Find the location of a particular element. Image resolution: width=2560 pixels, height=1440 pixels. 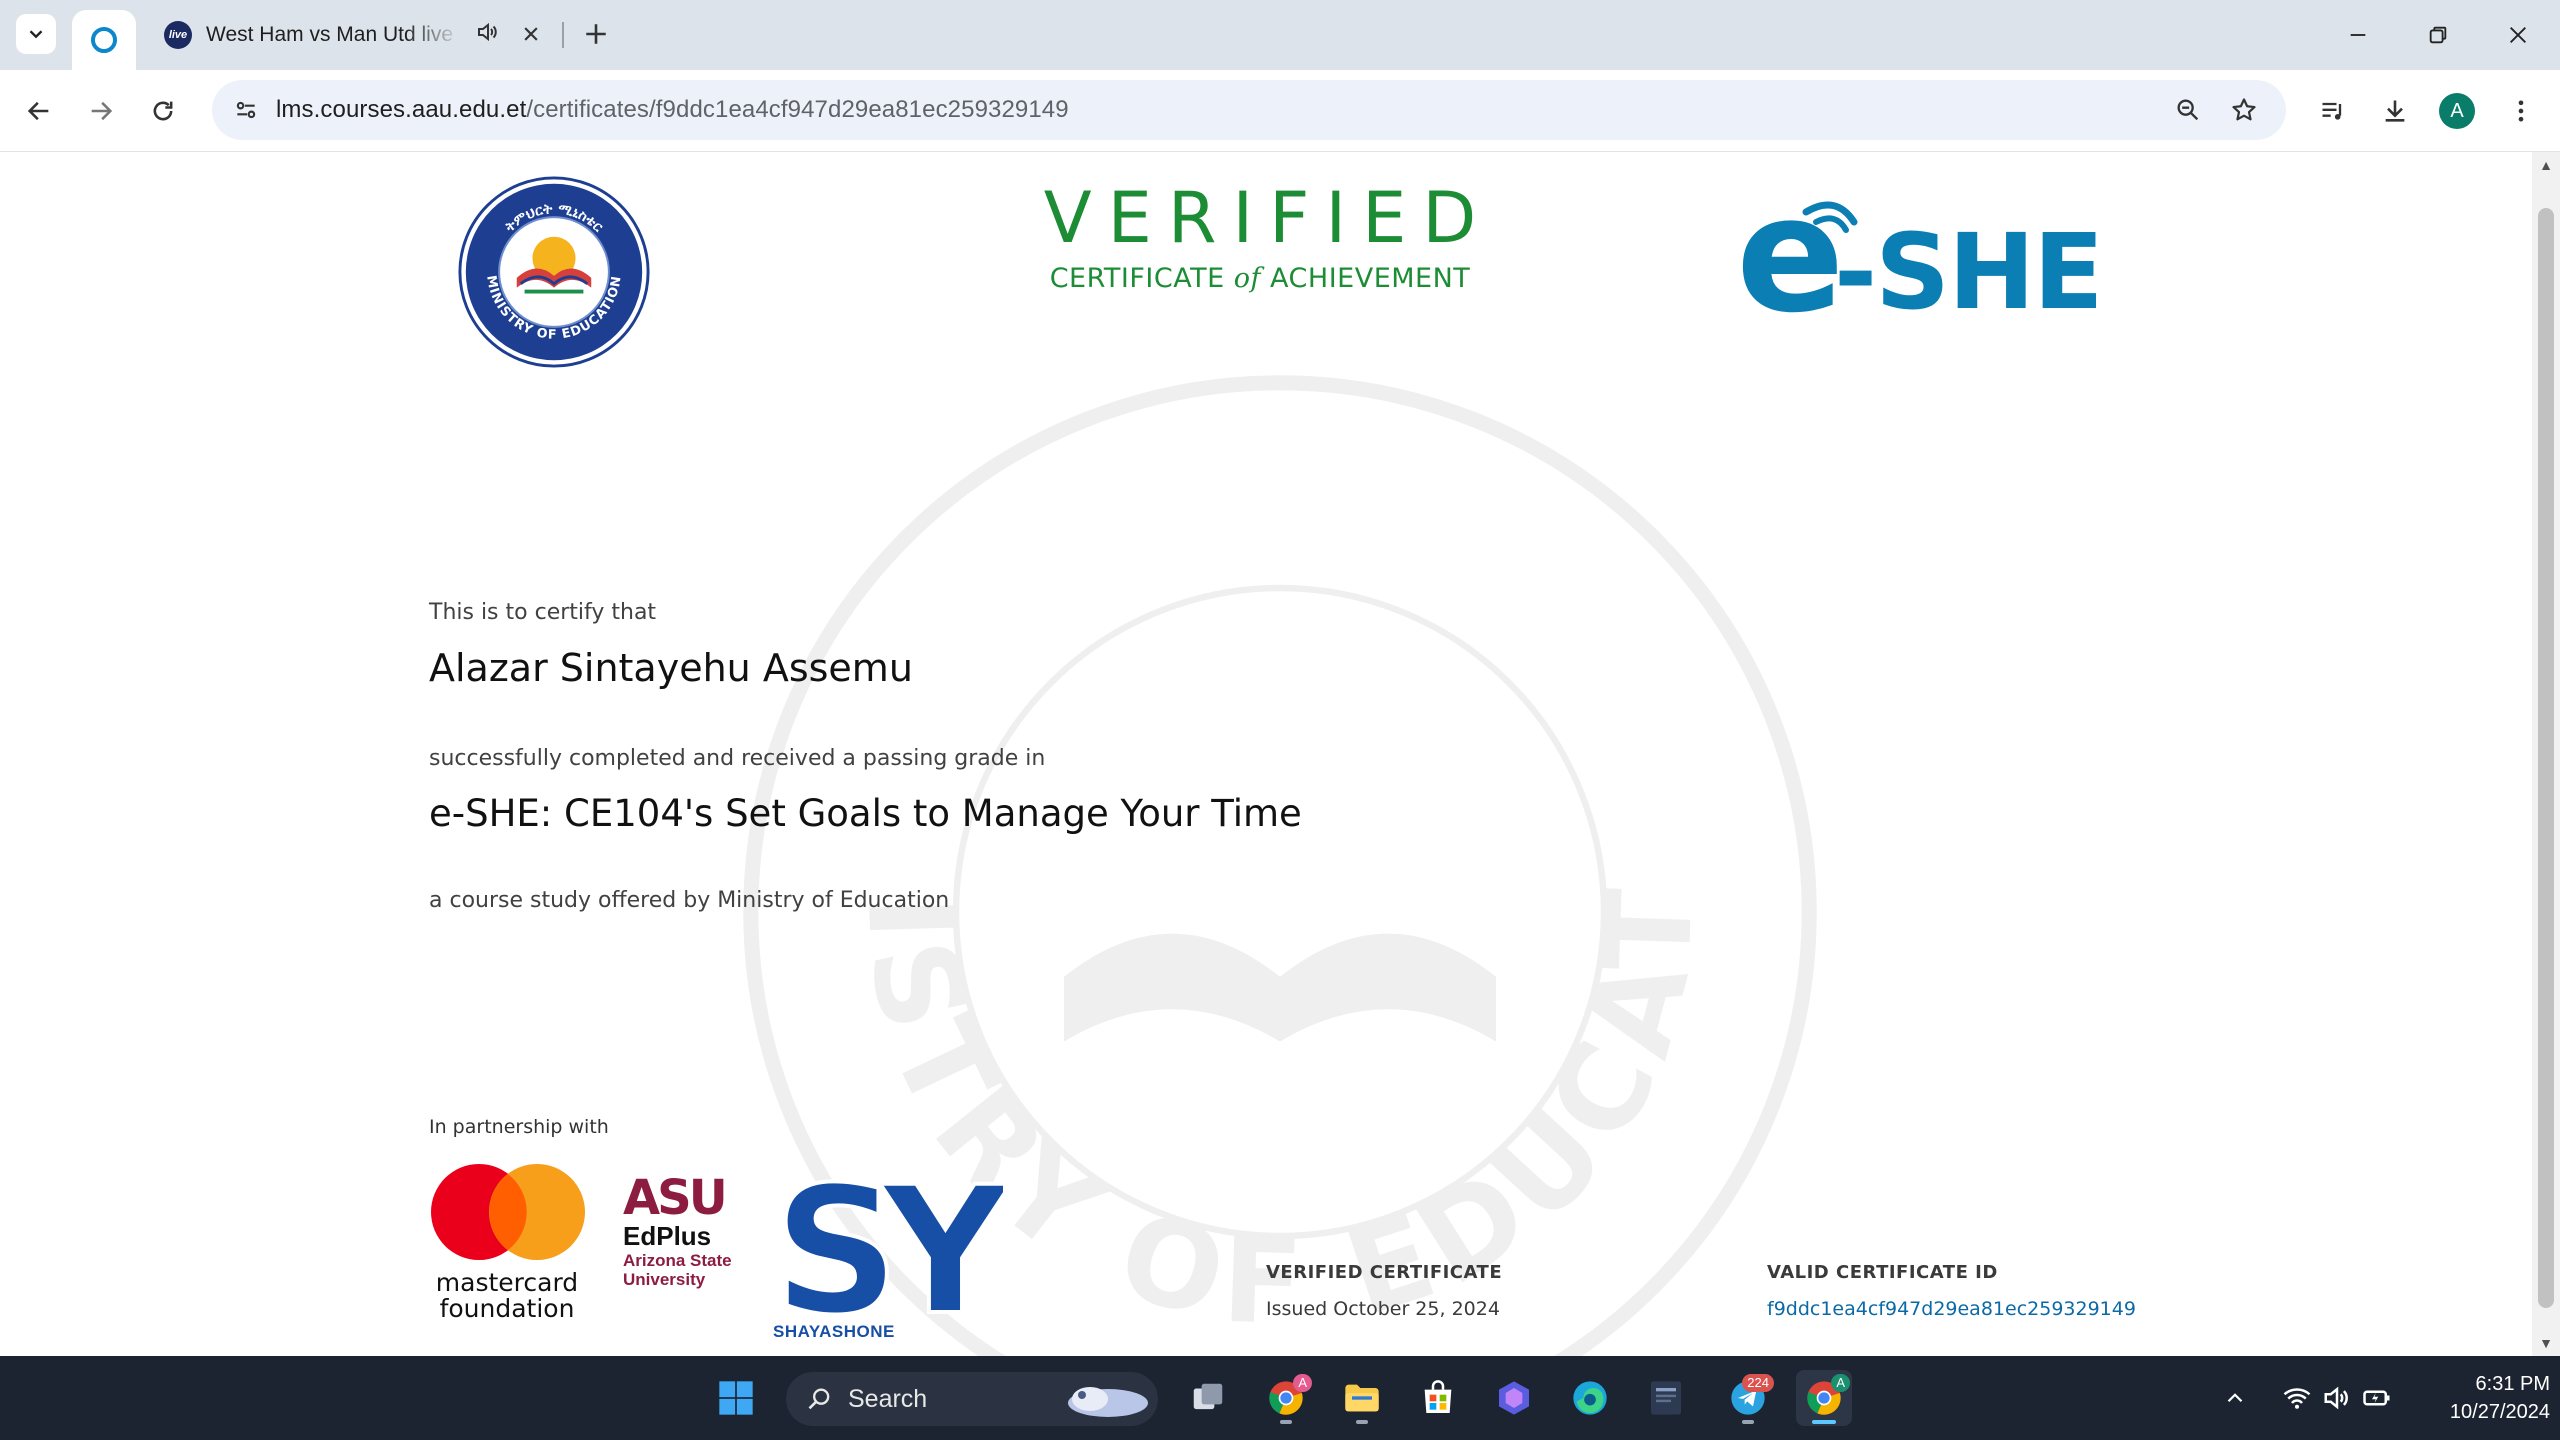

battery-status is located at coordinates (2377, 1398).